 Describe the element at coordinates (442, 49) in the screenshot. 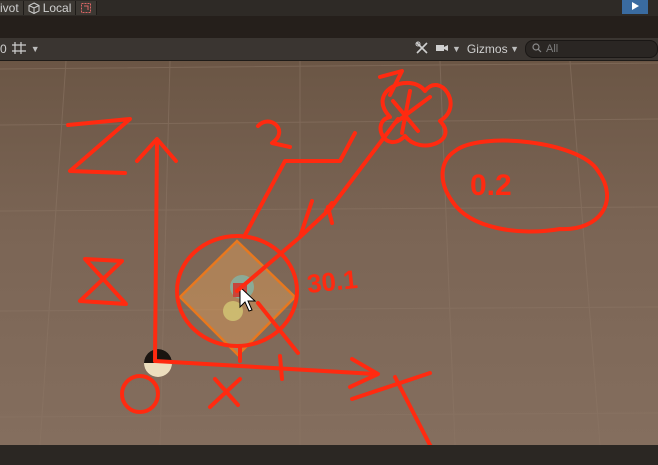

I see `camera-icon` at that location.